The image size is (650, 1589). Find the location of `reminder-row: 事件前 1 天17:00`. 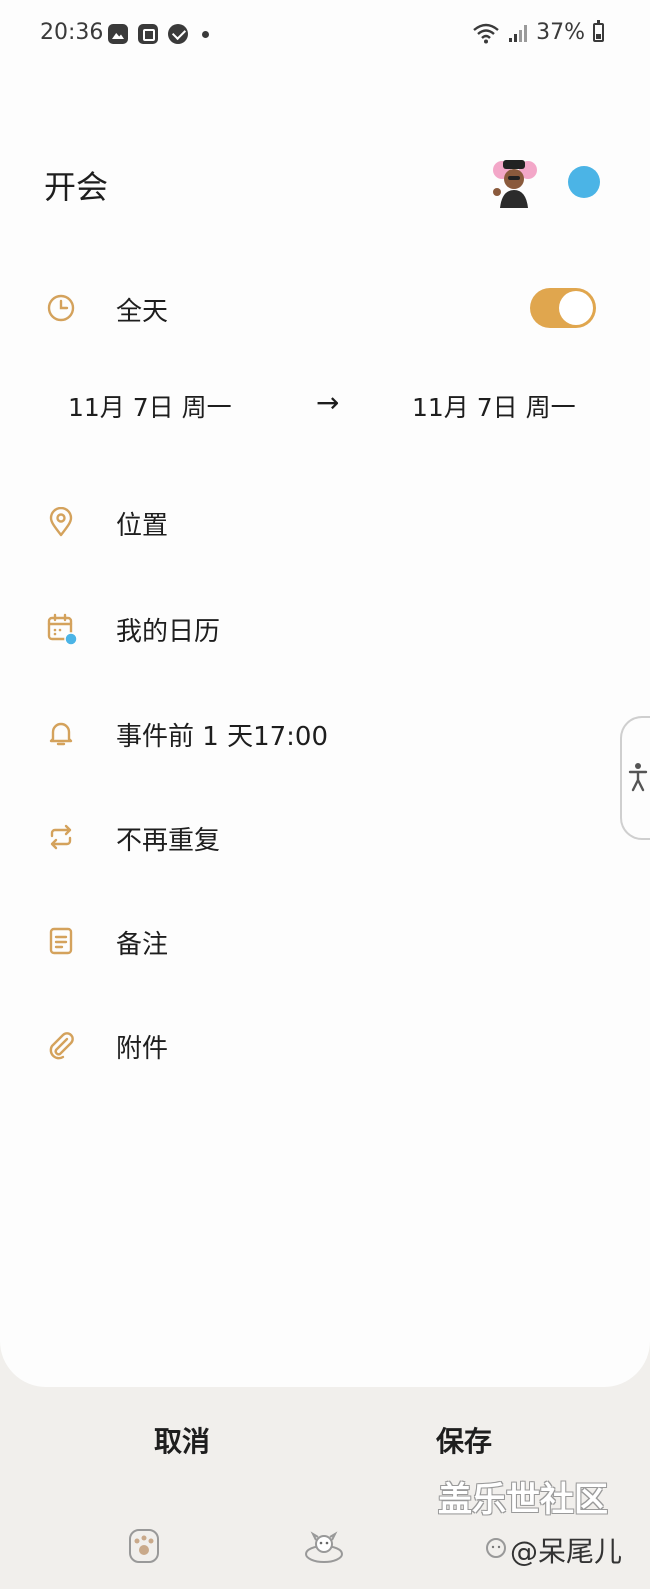

reminder-row: 事件前 1 天17:00 is located at coordinates (325, 733).